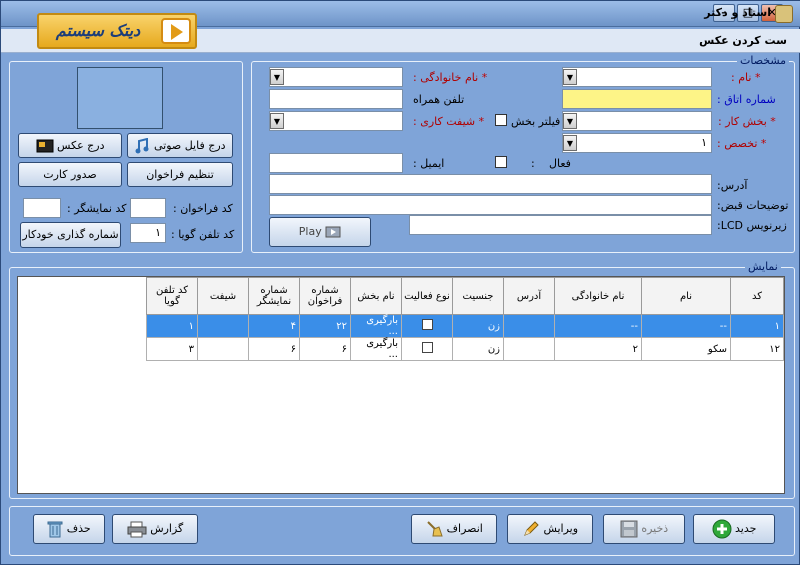 The height and width of the screenshot is (565, 800). What do you see at coordinates (427, 296) in the screenshot?
I see `column-header-activity: نوع فعالیت` at bounding box center [427, 296].